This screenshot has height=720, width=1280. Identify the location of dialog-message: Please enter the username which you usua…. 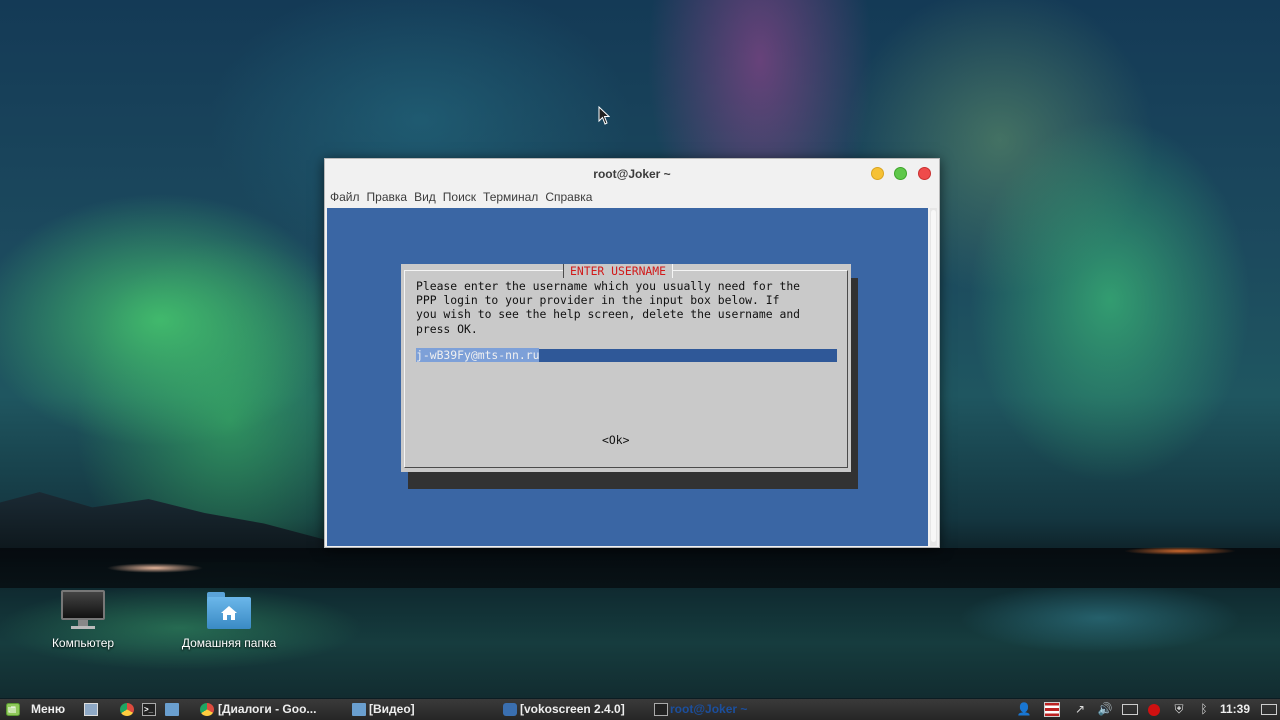
(608, 307).